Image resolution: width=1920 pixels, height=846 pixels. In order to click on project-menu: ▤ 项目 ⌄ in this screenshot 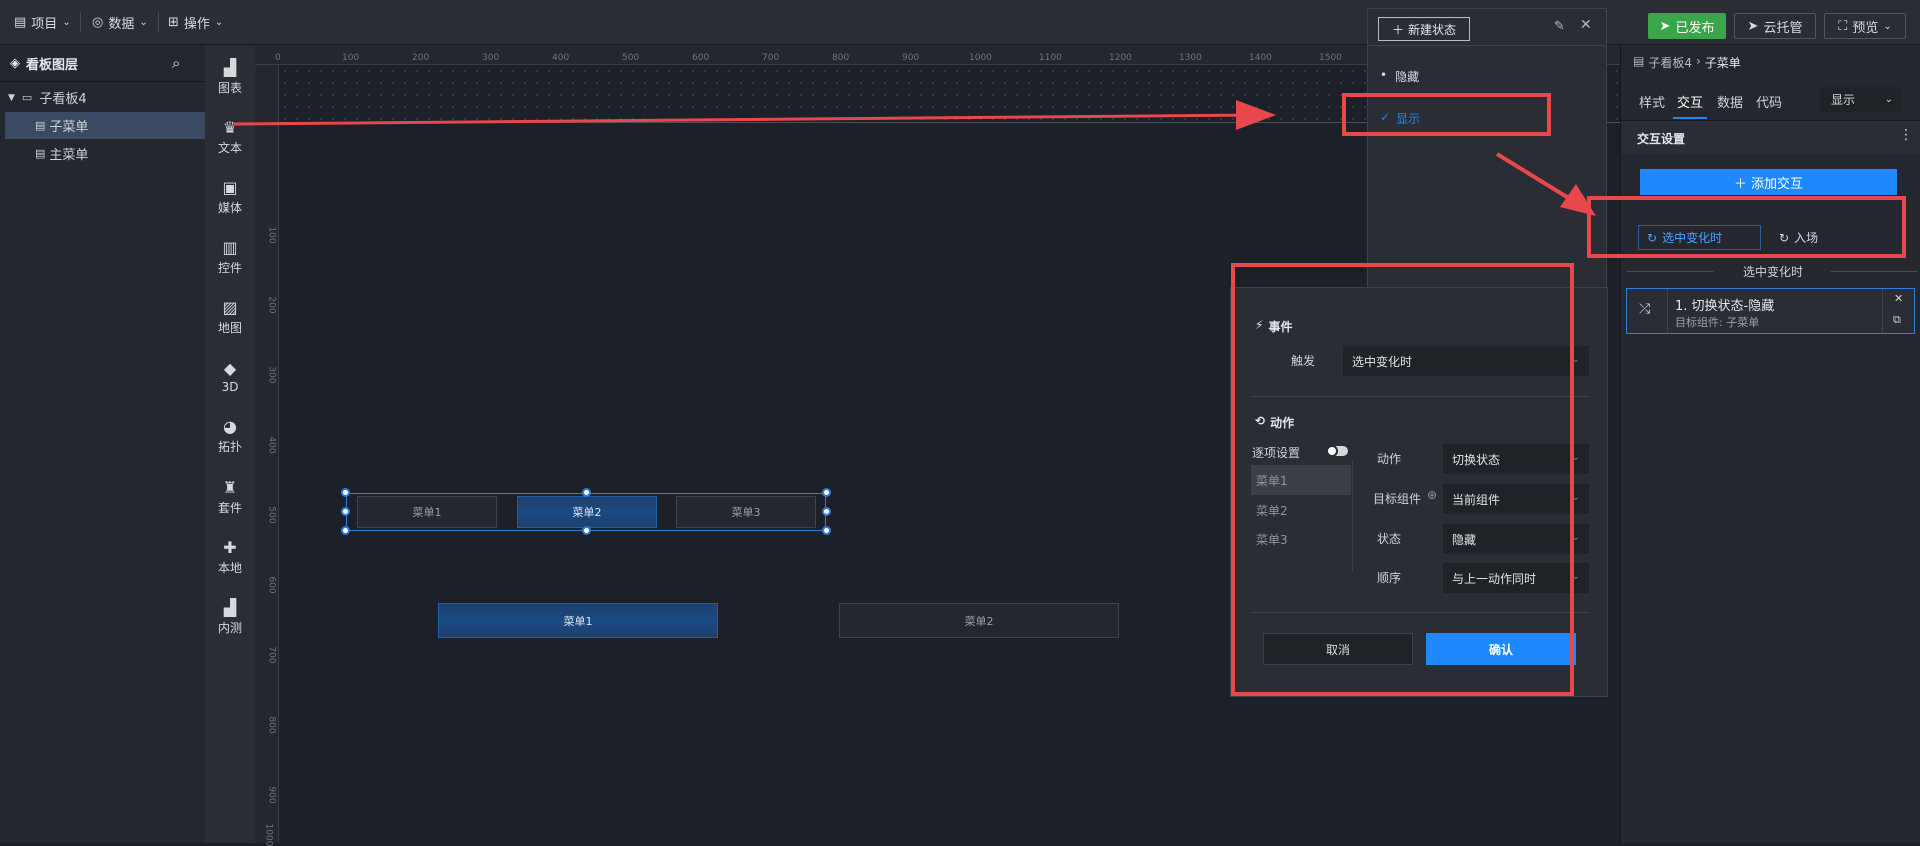, I will do `click(42, 22)`.